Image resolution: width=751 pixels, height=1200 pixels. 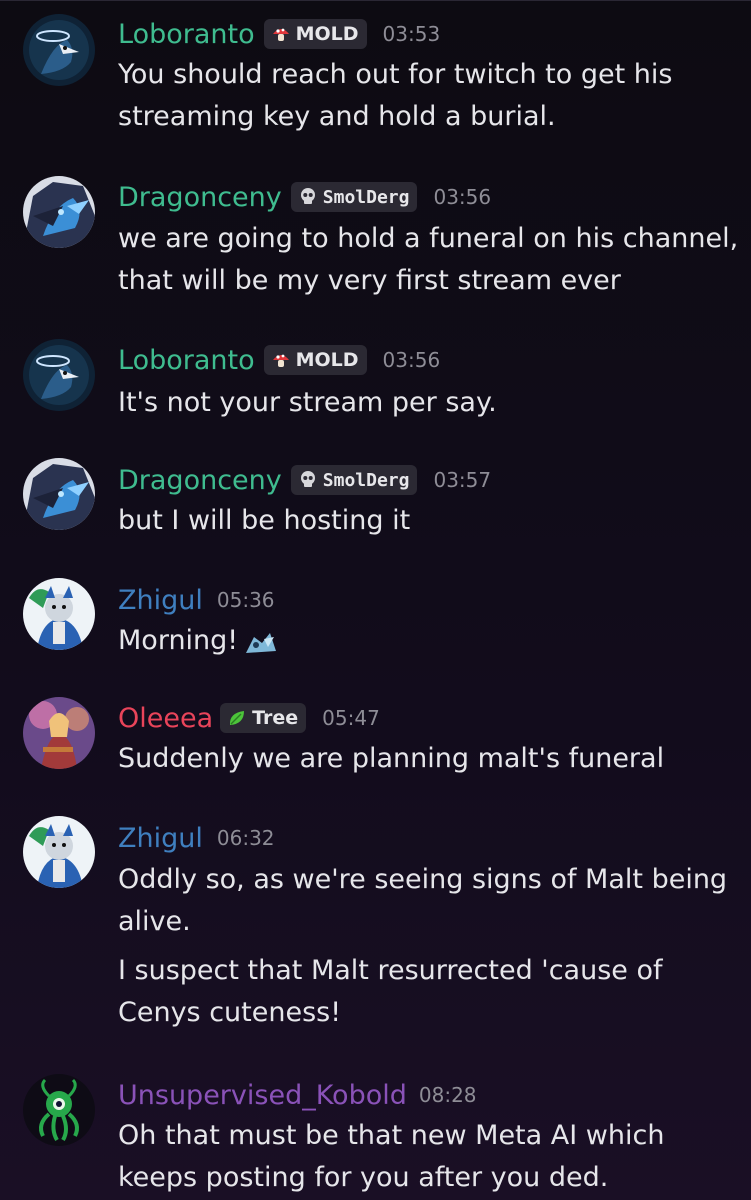 I want to click on username: Oleeea, so click(x=165, y=718).